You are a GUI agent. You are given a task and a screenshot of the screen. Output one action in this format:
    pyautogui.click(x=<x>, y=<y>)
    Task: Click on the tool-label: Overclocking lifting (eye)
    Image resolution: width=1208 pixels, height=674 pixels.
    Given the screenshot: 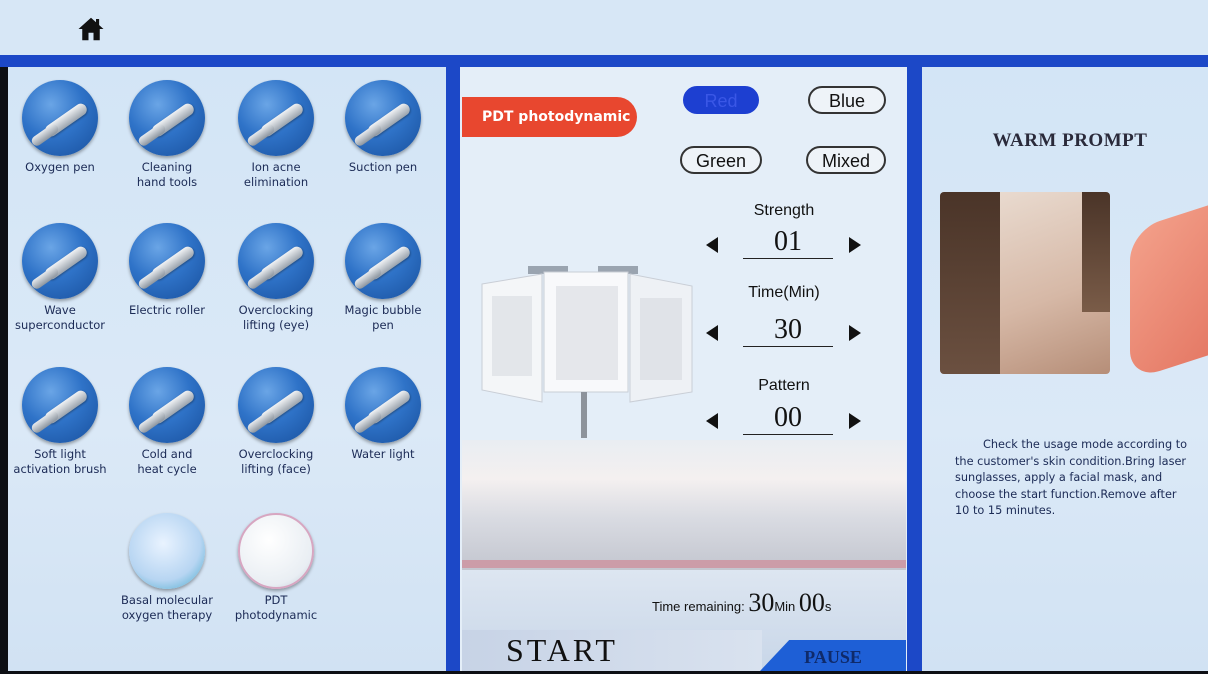 What is the action you would take?
    pyautogui.click(x=276, y=317)
    